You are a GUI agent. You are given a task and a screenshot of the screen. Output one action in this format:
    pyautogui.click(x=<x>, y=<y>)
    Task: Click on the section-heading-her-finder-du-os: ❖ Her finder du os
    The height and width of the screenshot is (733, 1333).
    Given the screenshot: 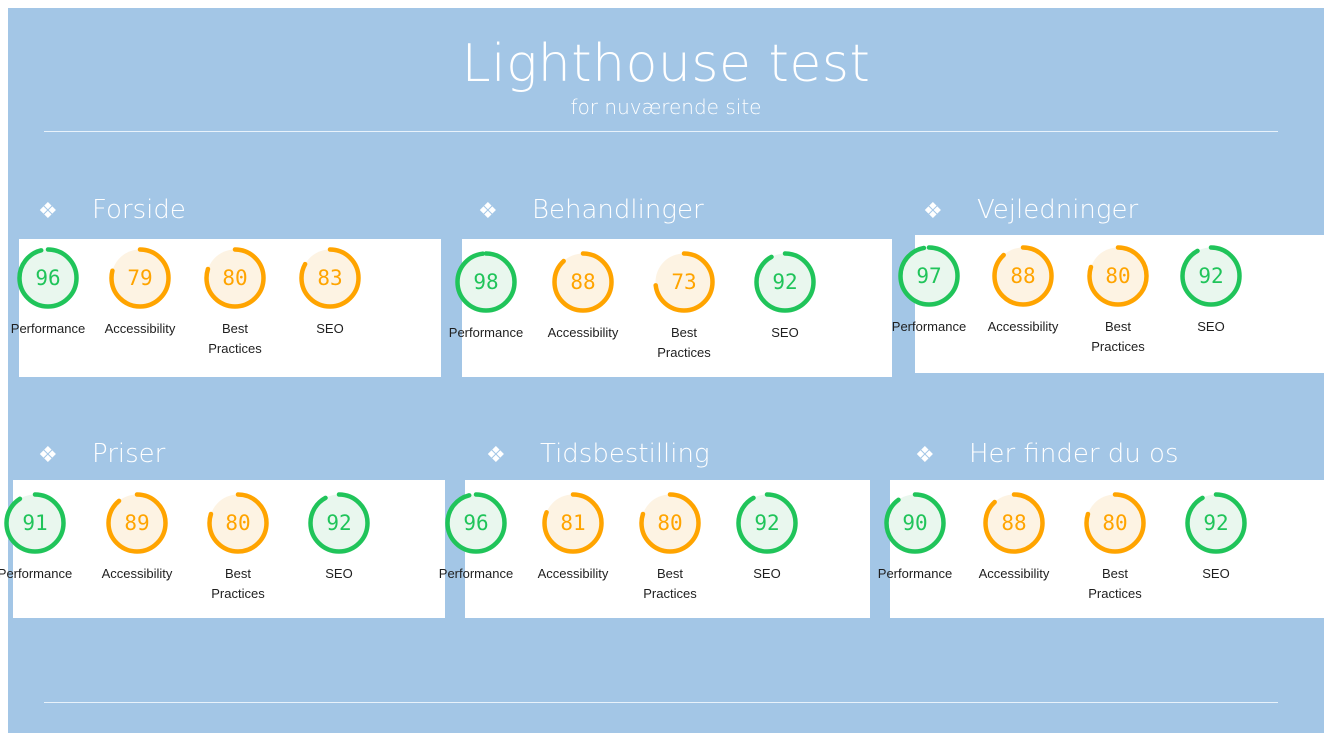 What is the action you would take?
    pyautogui.click(x=1047, y=455)
    